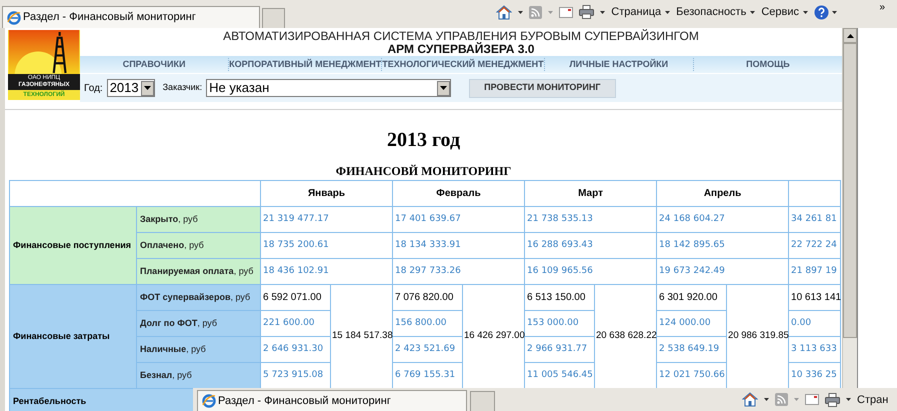 This screenshot has width=897, height=411. What do you see at coordinates (636, 12) in the screenshot?
I see `toolbar-menu: Страница` at bounding box center [636, 12].